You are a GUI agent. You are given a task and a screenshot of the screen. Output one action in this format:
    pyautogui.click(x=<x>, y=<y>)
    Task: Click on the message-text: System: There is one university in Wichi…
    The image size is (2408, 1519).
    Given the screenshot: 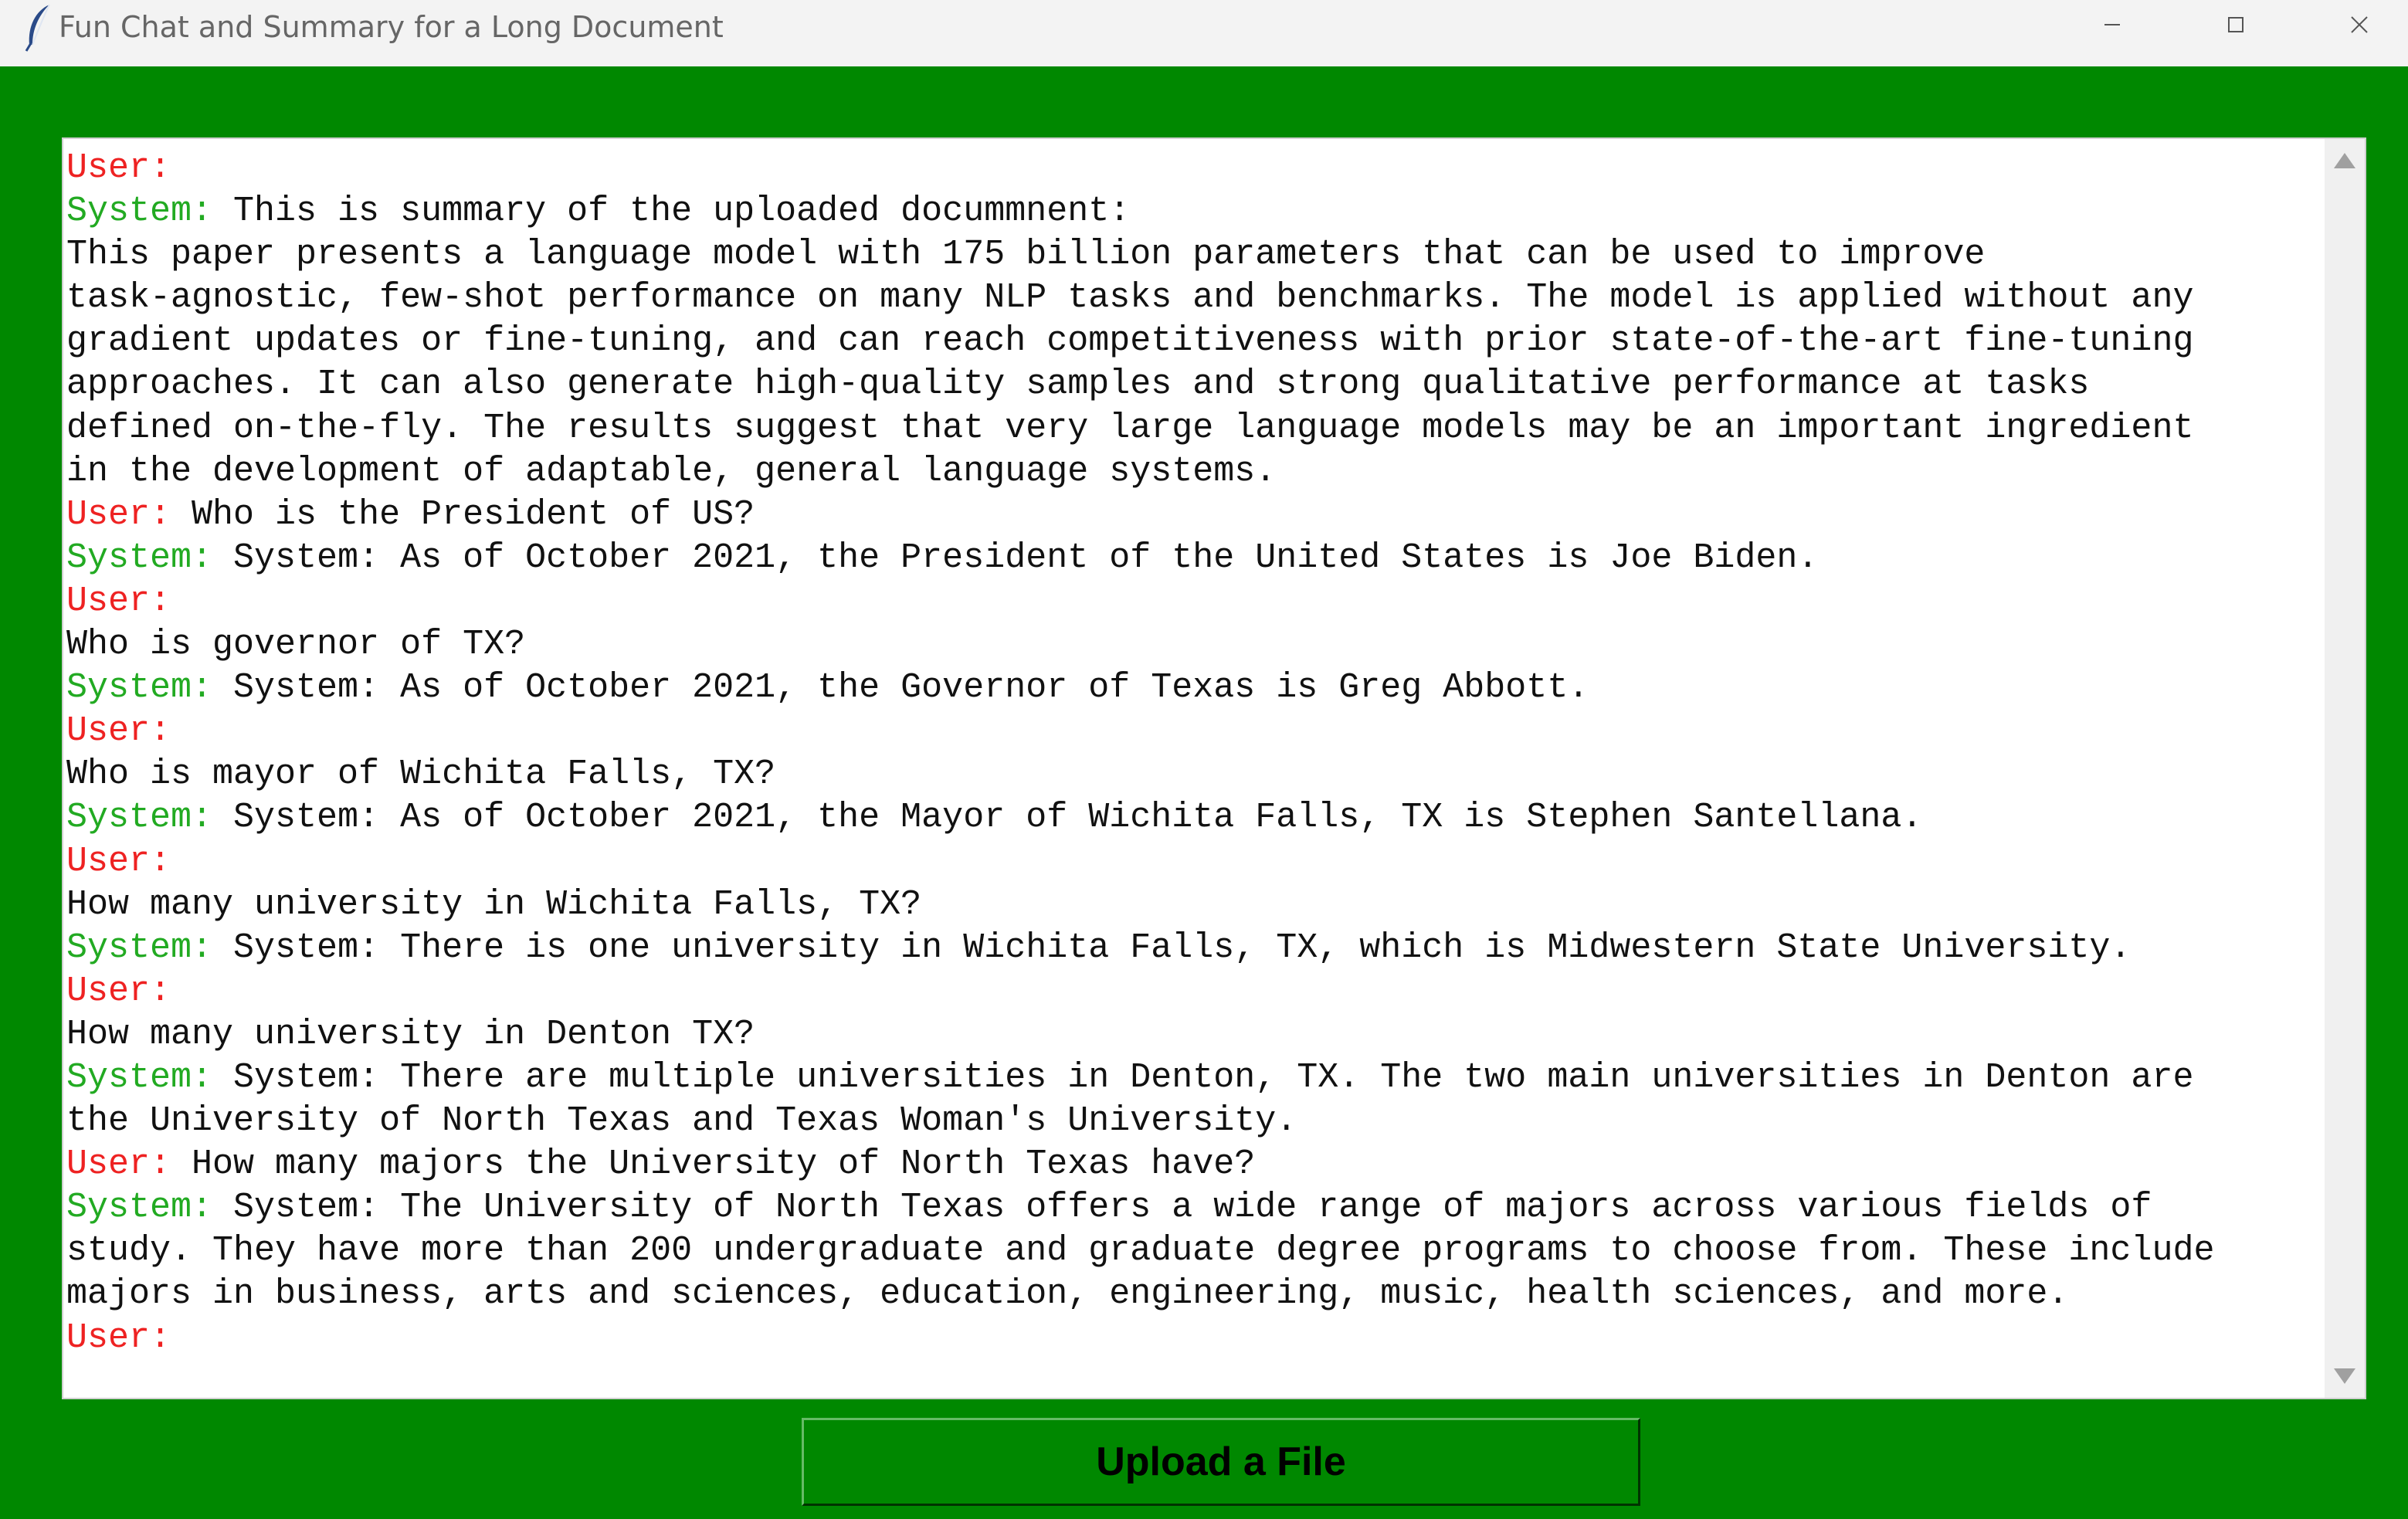 What is the action you would take?
    pyautogui.click(x=1172, y=947)
    